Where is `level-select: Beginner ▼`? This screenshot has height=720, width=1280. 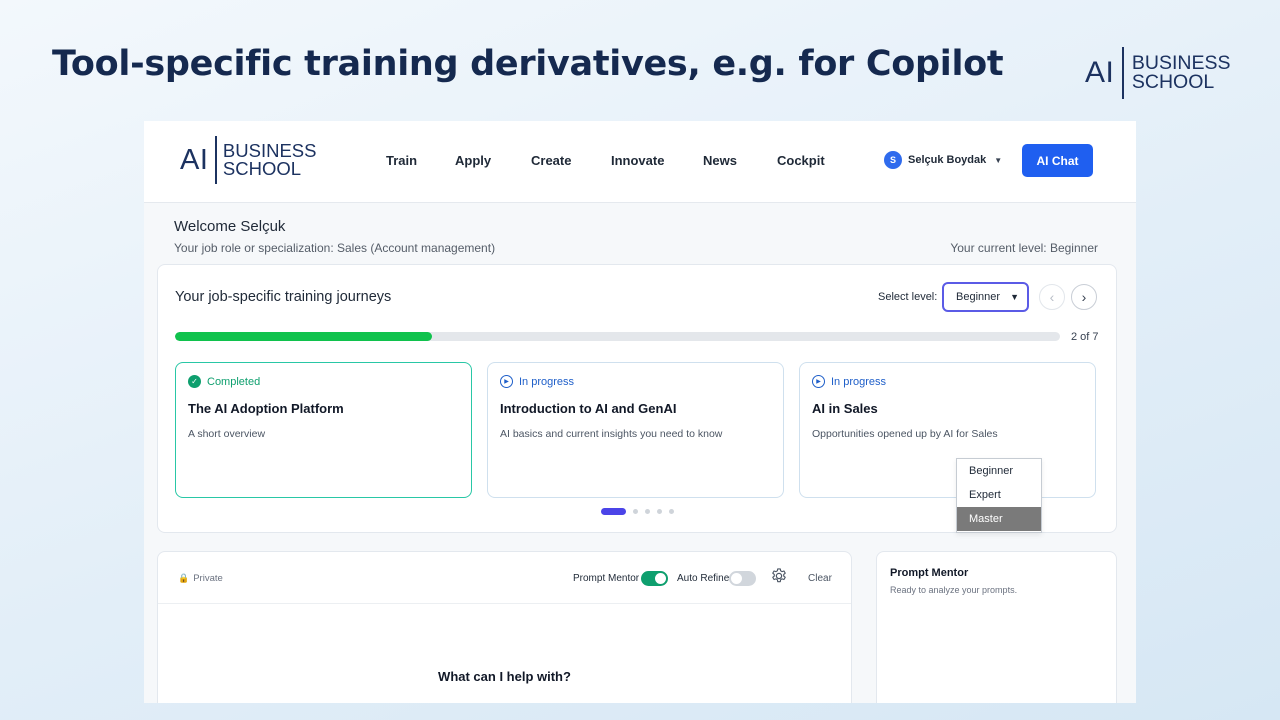
level-select: Beginner ▼ is located at coordinates (985, 297).